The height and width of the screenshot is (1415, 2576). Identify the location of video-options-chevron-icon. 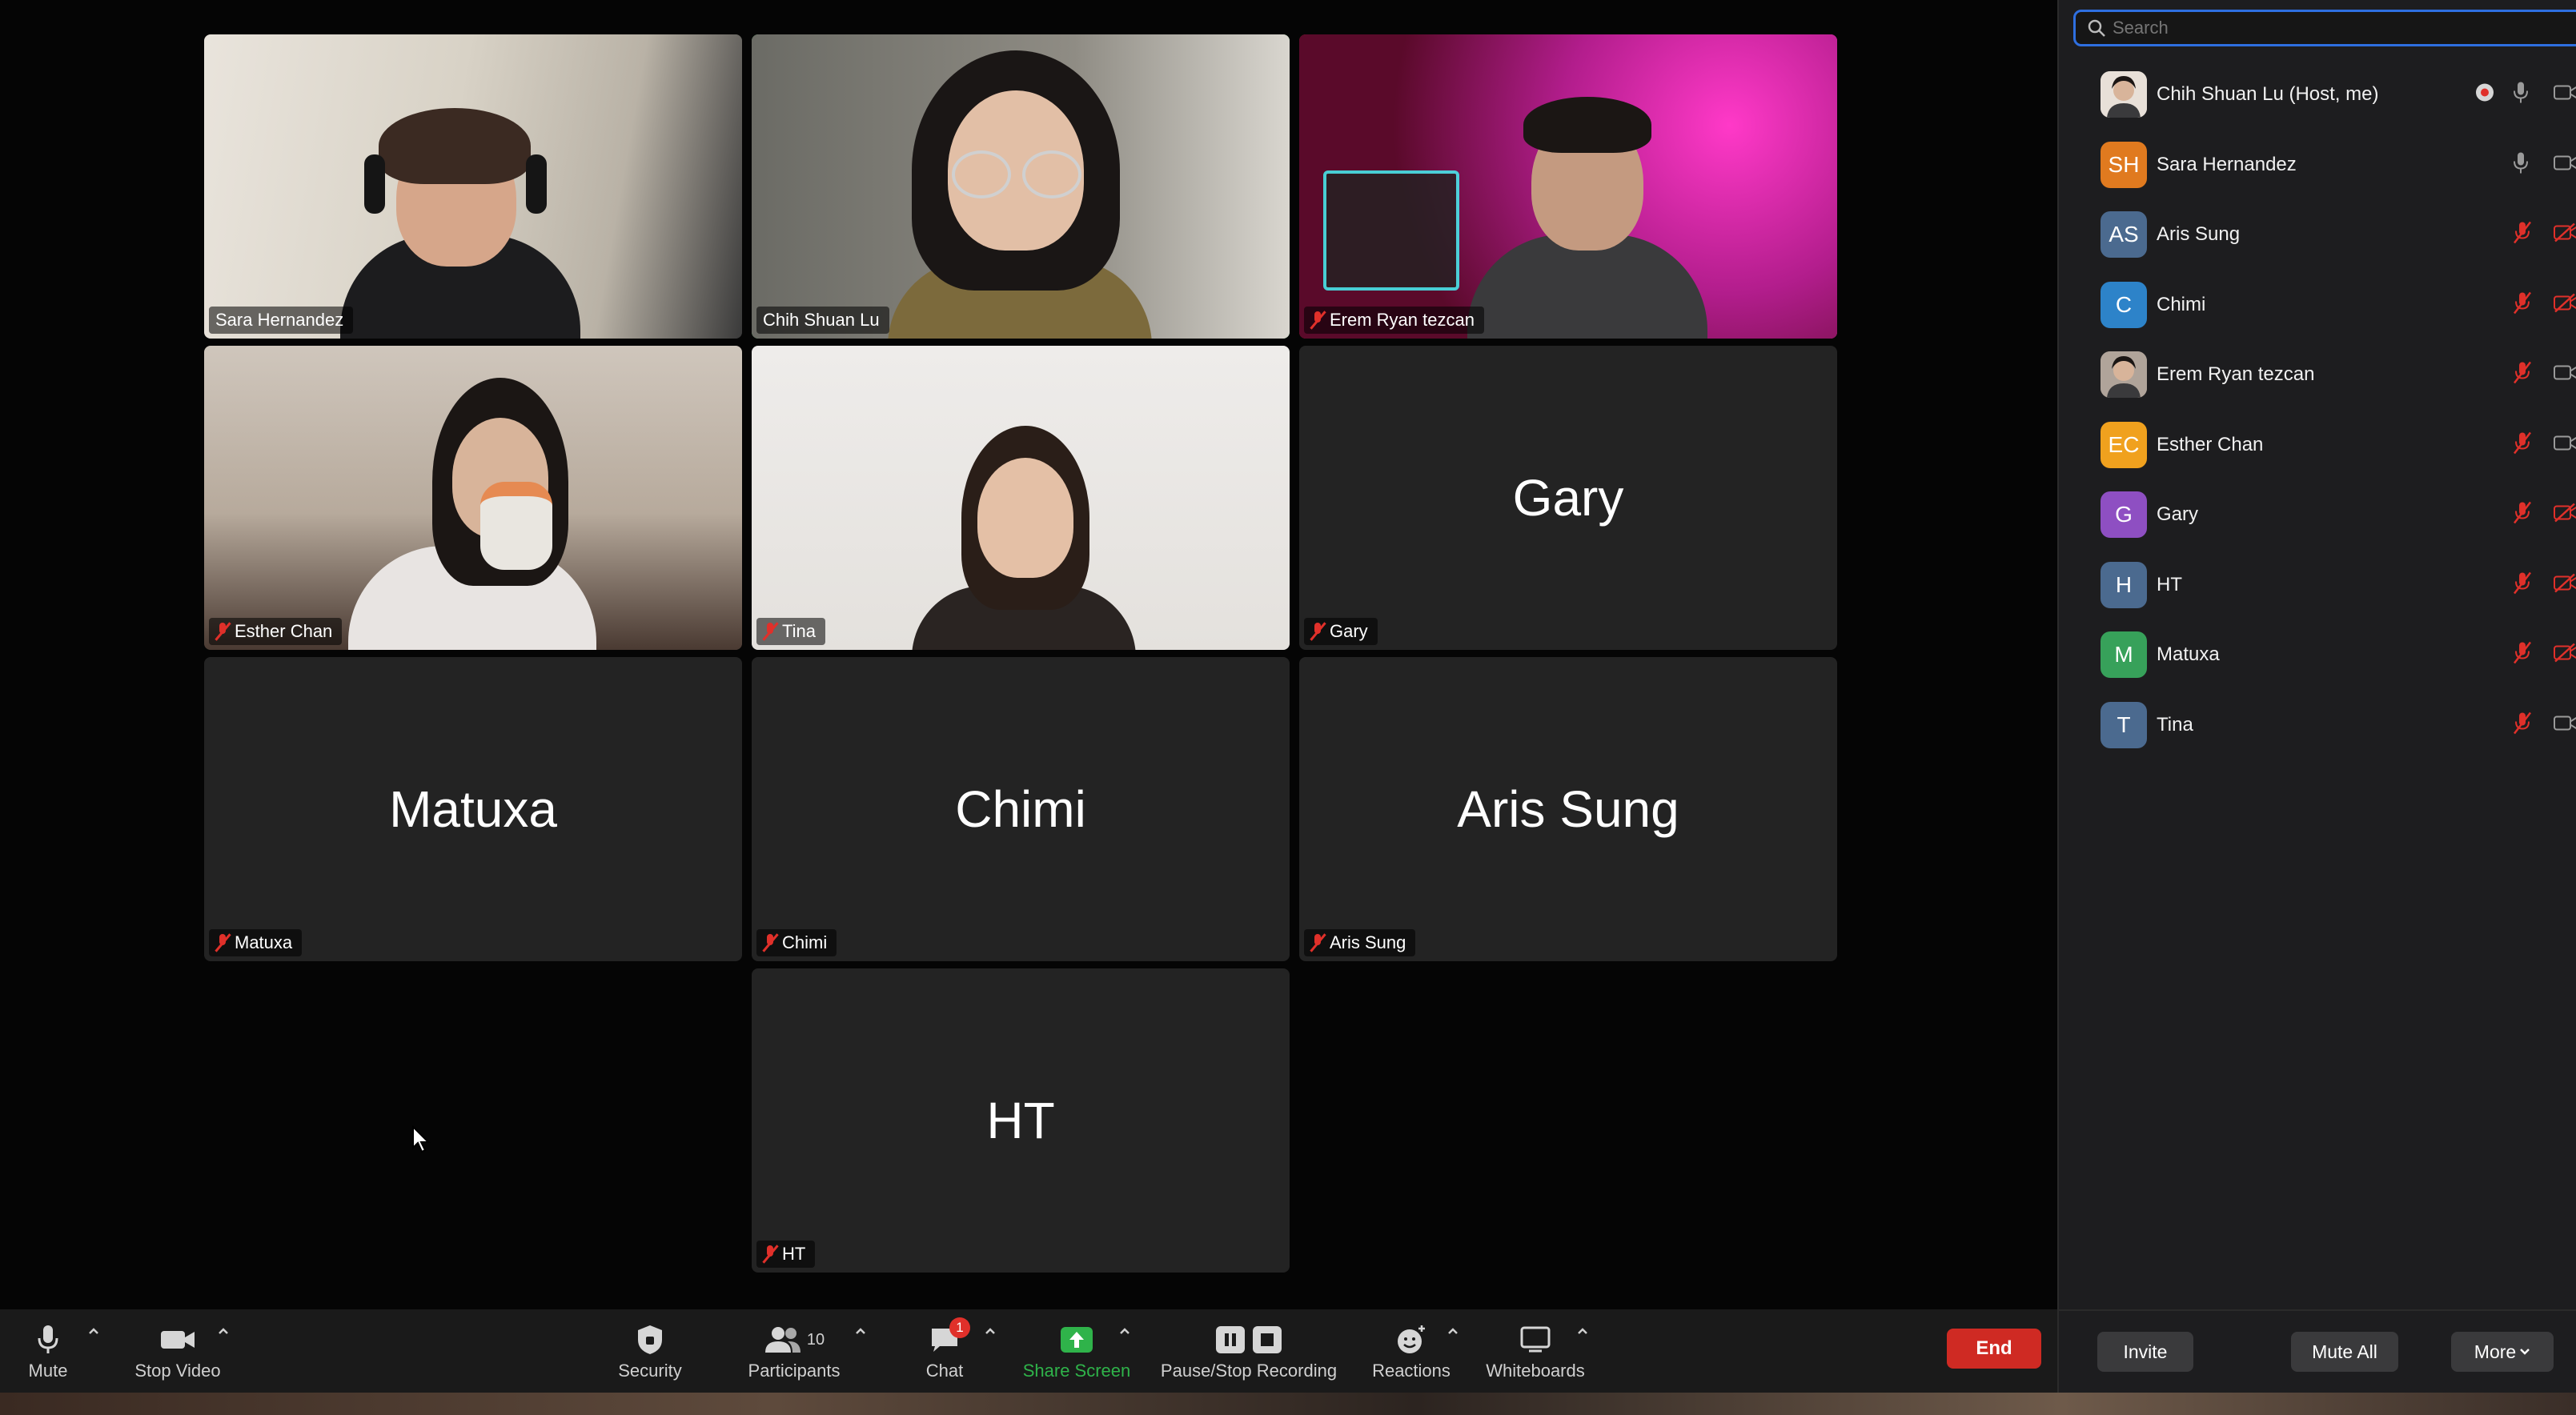
(224, 1333).